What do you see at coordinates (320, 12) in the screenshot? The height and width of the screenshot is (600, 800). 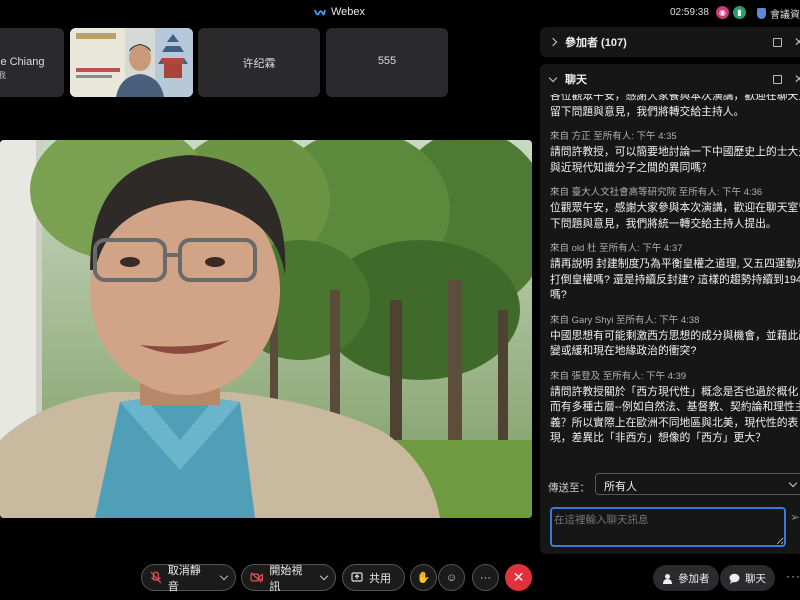 I see `webex-logo-icon` at bounding box center [320, 12].